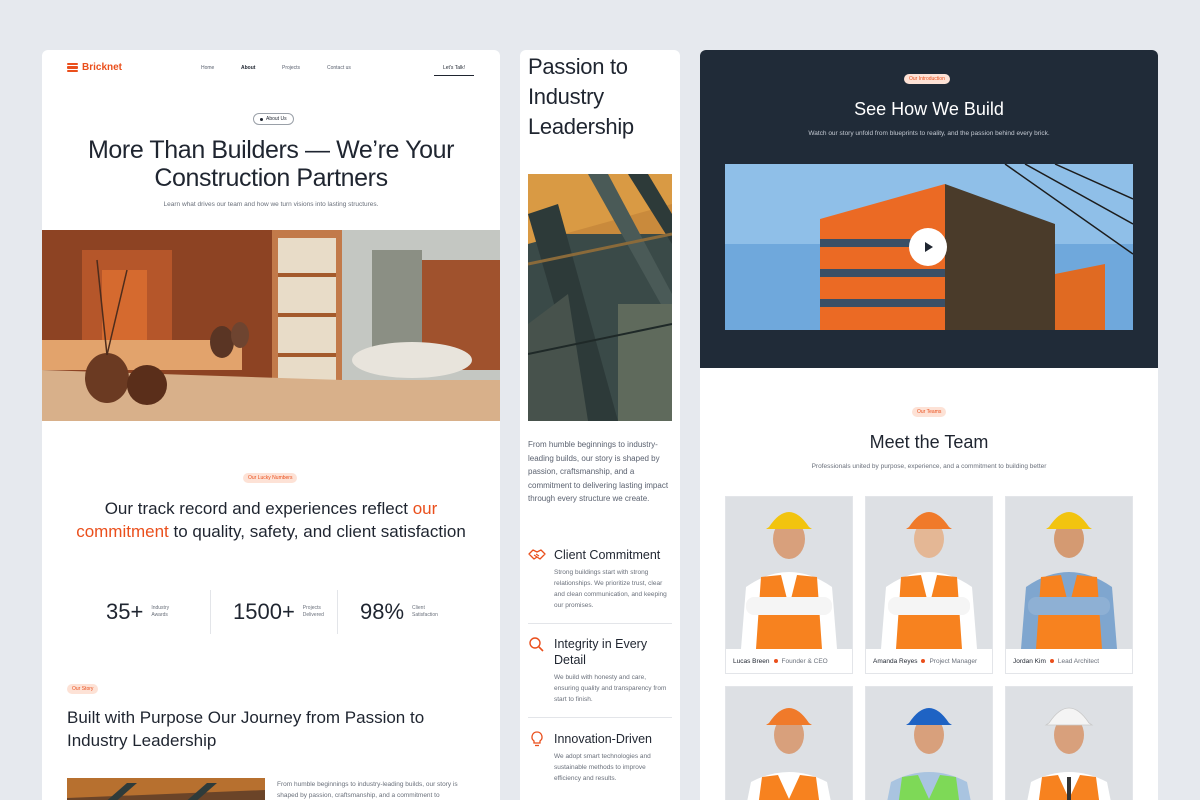  I want to click on team-title: Meet the Team, so click(929, 442).